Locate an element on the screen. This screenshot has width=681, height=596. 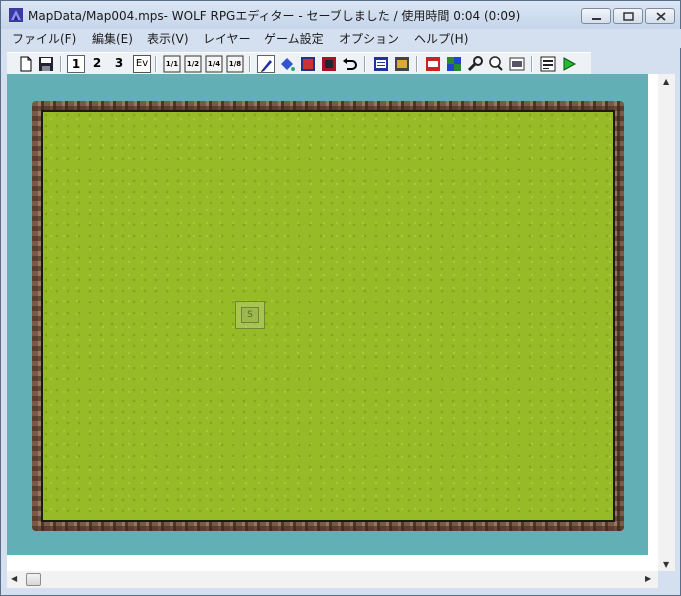
event-layer-label: Ev is located at coordinates (142, 63).